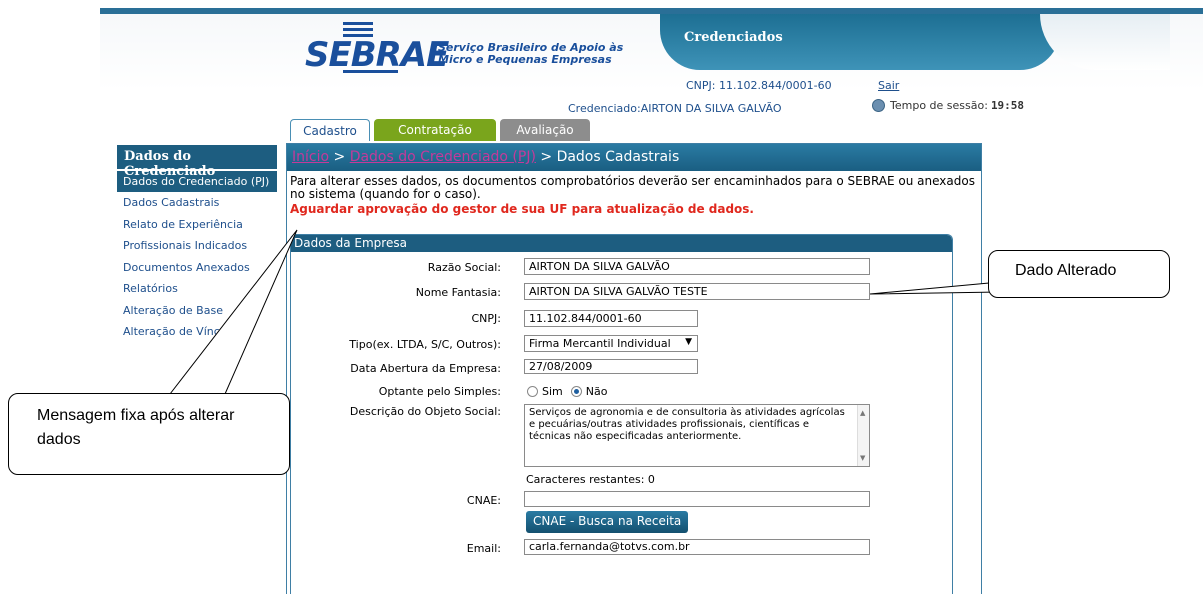 Image resolution: width=1203 pixels, height=594 pixels. Describe the element at coordinates (149, 434) in the screenshot. I see `callout-left: Mensagem fixa após alterar dados` at that location.